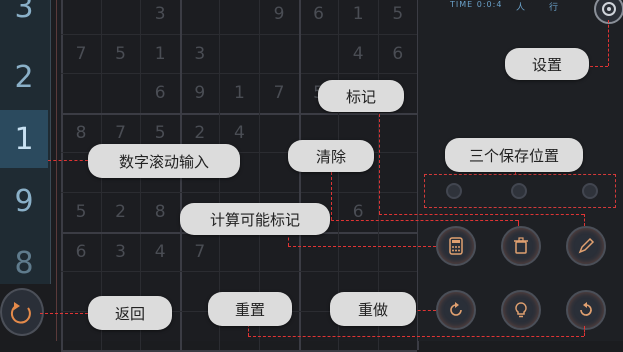  I want to click on clear-button, so click(521, 246).